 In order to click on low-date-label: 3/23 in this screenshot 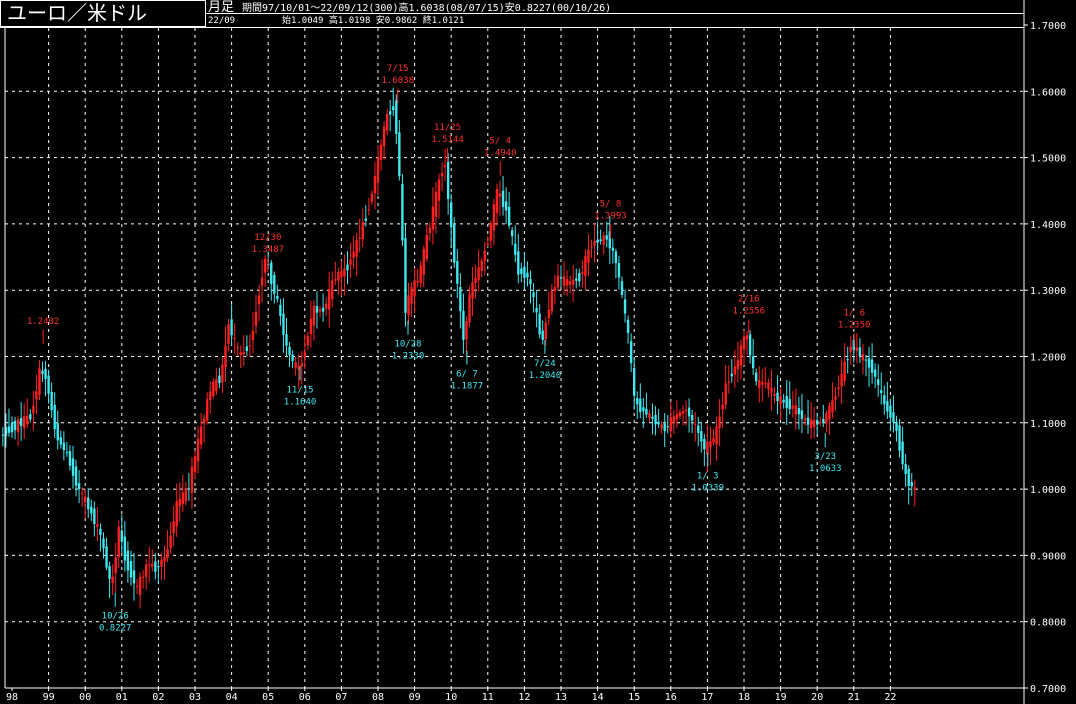, I will do `click(825, 457)`.